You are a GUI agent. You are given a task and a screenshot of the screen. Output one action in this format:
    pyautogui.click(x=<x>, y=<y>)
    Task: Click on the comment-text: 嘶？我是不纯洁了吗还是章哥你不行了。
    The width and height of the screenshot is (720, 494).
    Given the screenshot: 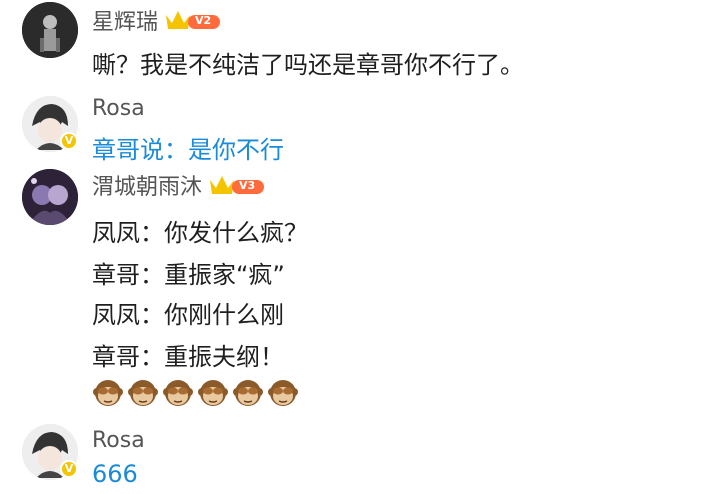 What is the action you would take?
    pyautogui.click(x=308, y=65)
    